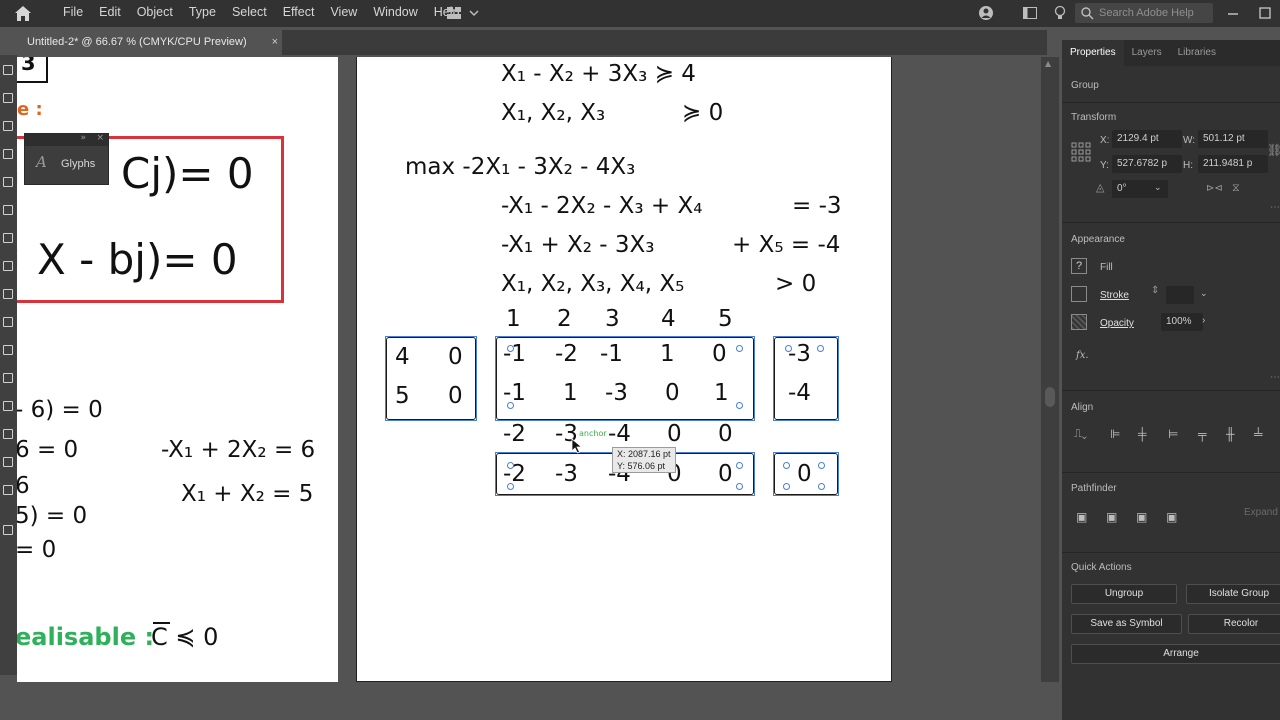 The width and height of the screenshot is (1280, 720). Describe the element at coordinates (463, 13) in the screenshot. I see `workspace-switcher-icon` at that location.